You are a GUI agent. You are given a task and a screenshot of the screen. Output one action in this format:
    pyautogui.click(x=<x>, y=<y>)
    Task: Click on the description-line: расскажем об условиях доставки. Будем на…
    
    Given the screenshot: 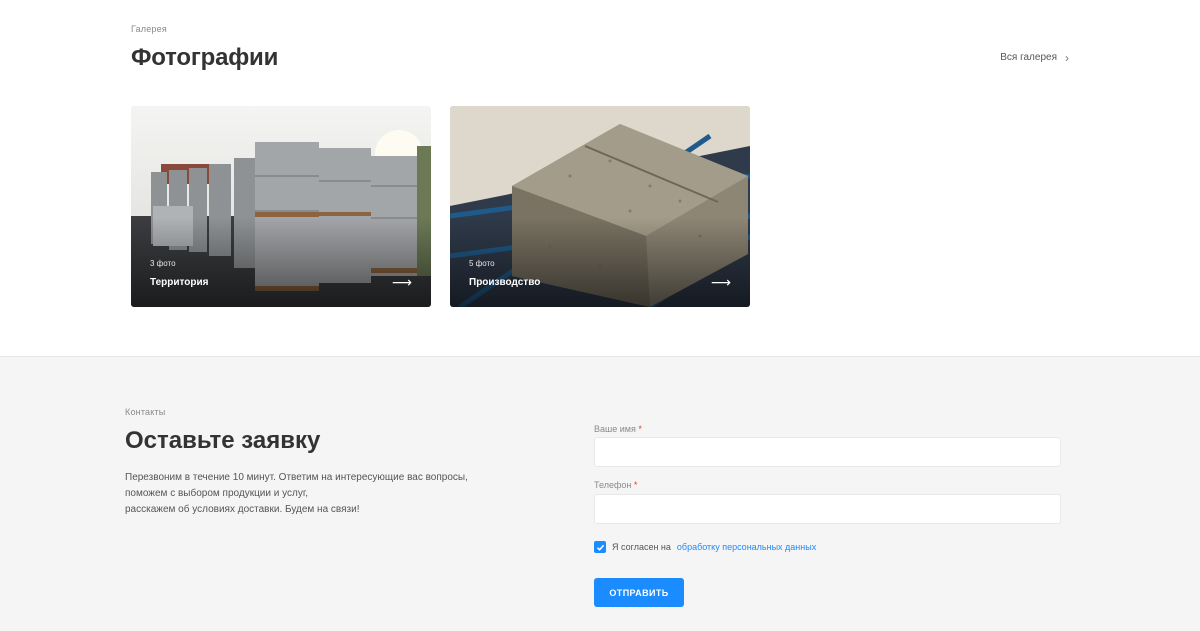 What is the action you would take?
    pyautogui.click(x=242, y=509)
    